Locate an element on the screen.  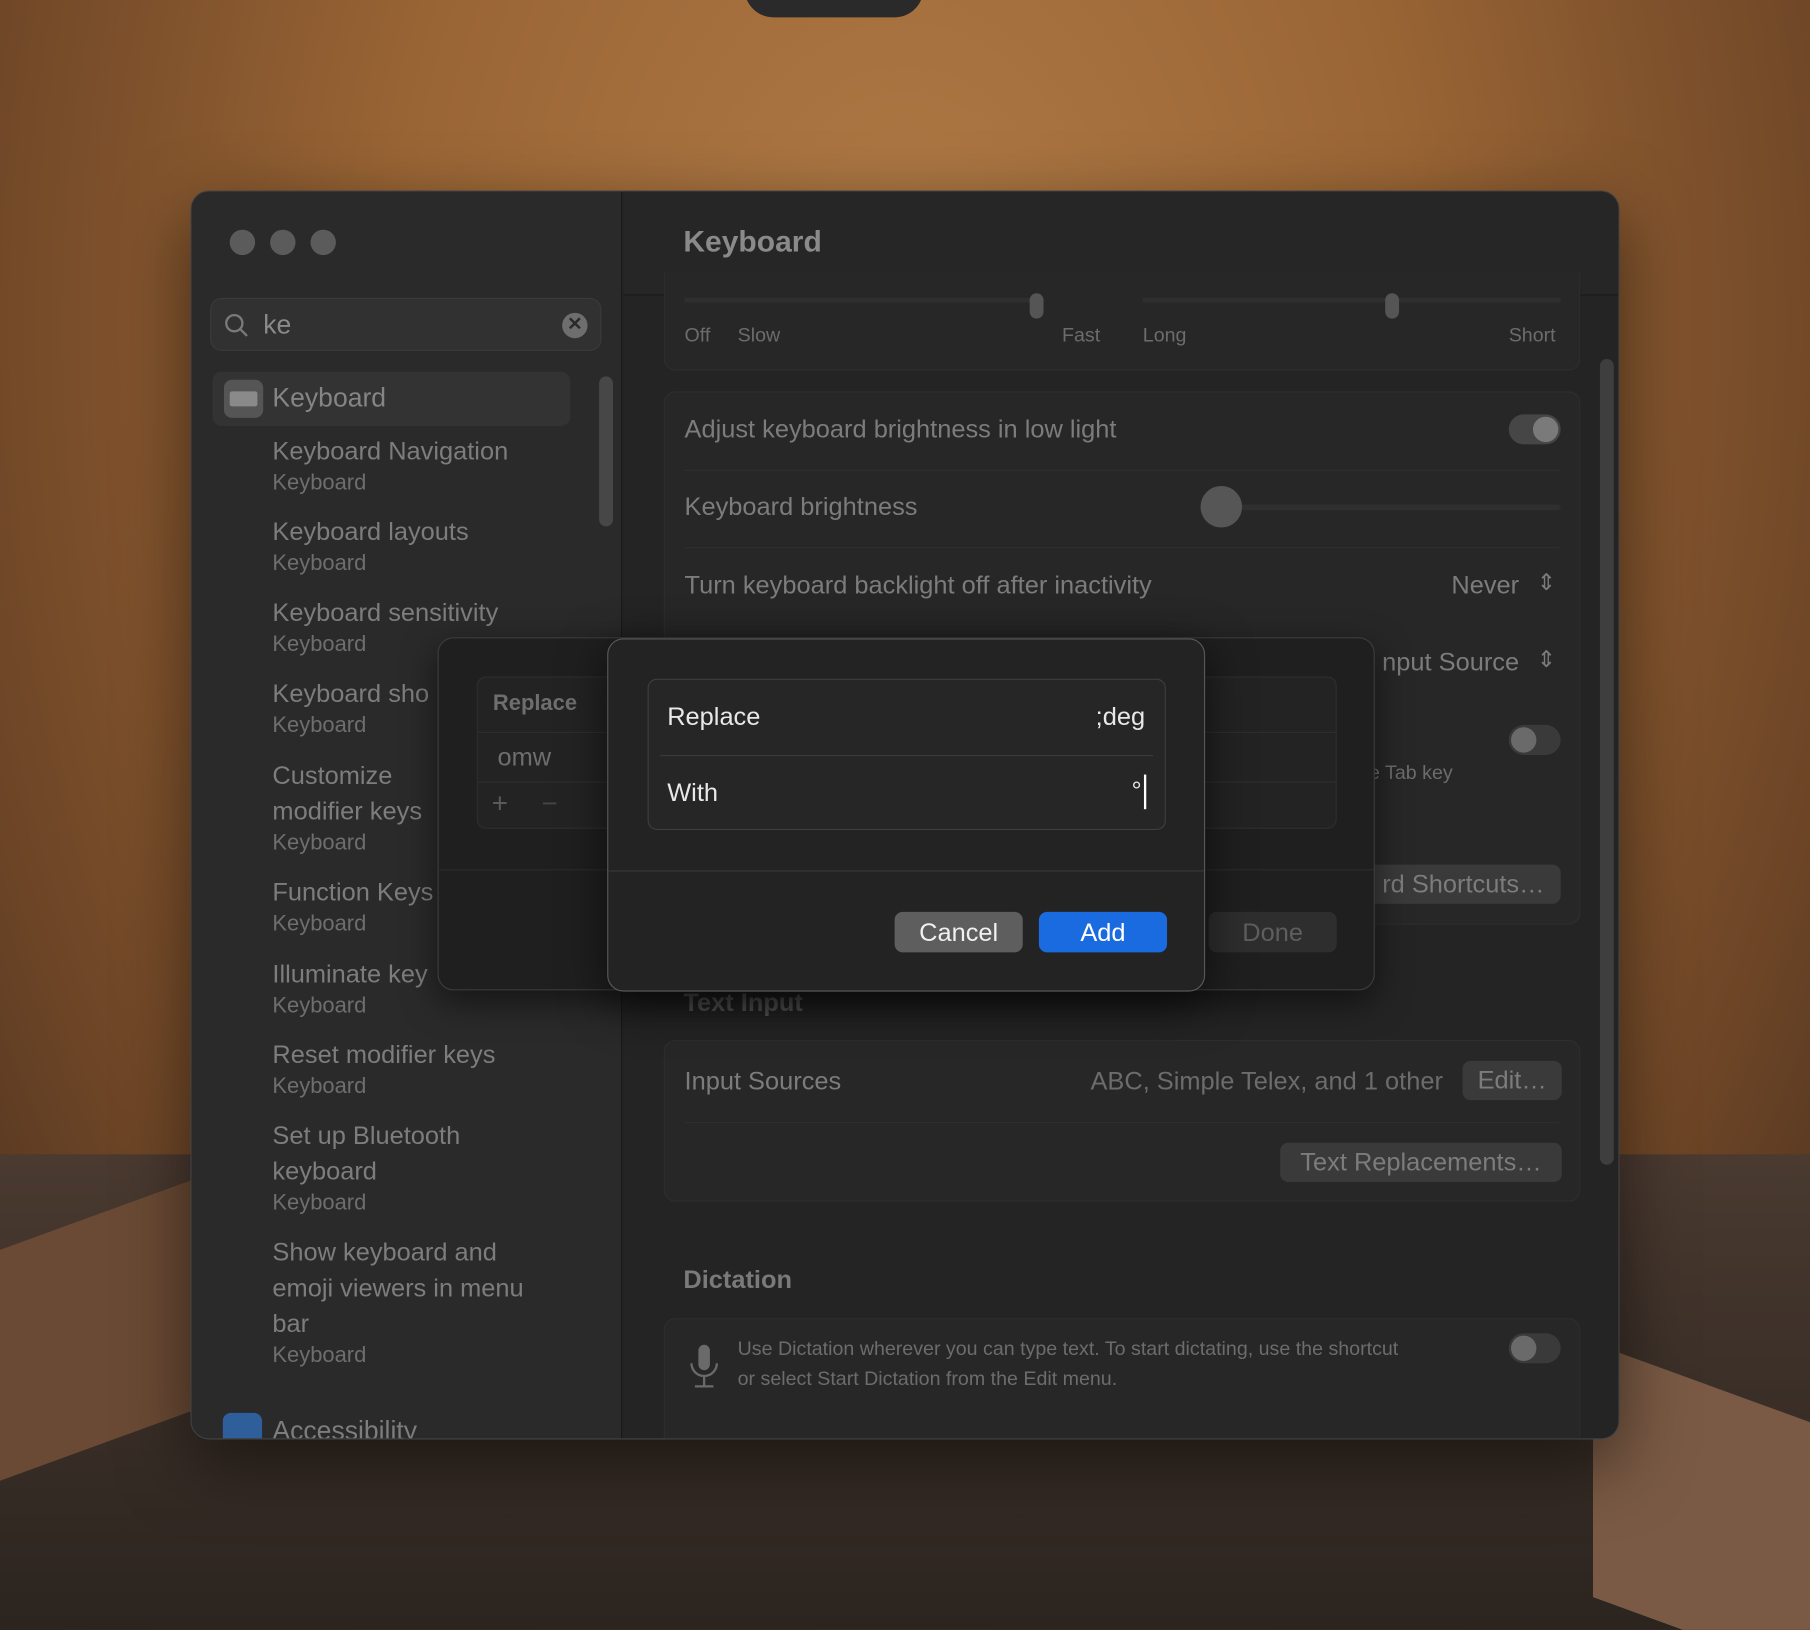
sidebar-item-label: Keyboard is located at coordinates (329, 397).